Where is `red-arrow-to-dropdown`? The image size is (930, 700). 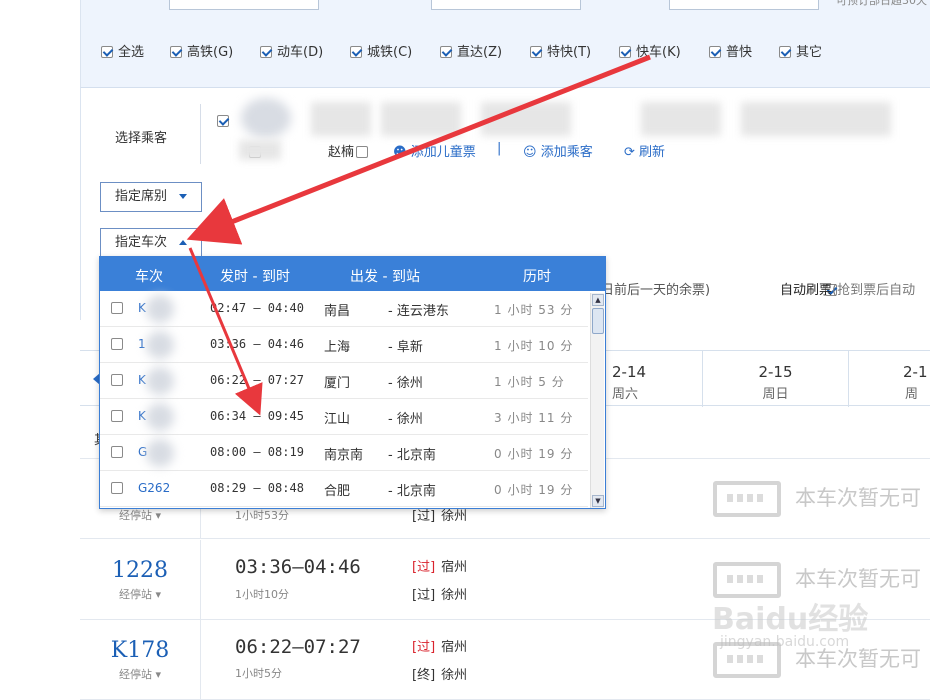
red-arrow-to-dropdown is located at coordinates (225, 331).